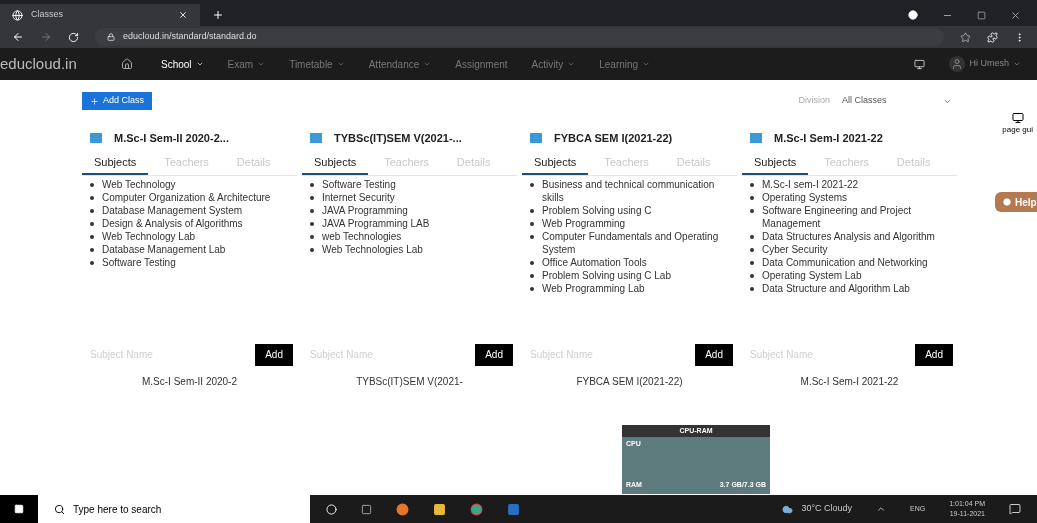  What do you see at coordinates (366, 509) in the screenshot?
I see `task-view-icon` at bounding box center [366, 509].